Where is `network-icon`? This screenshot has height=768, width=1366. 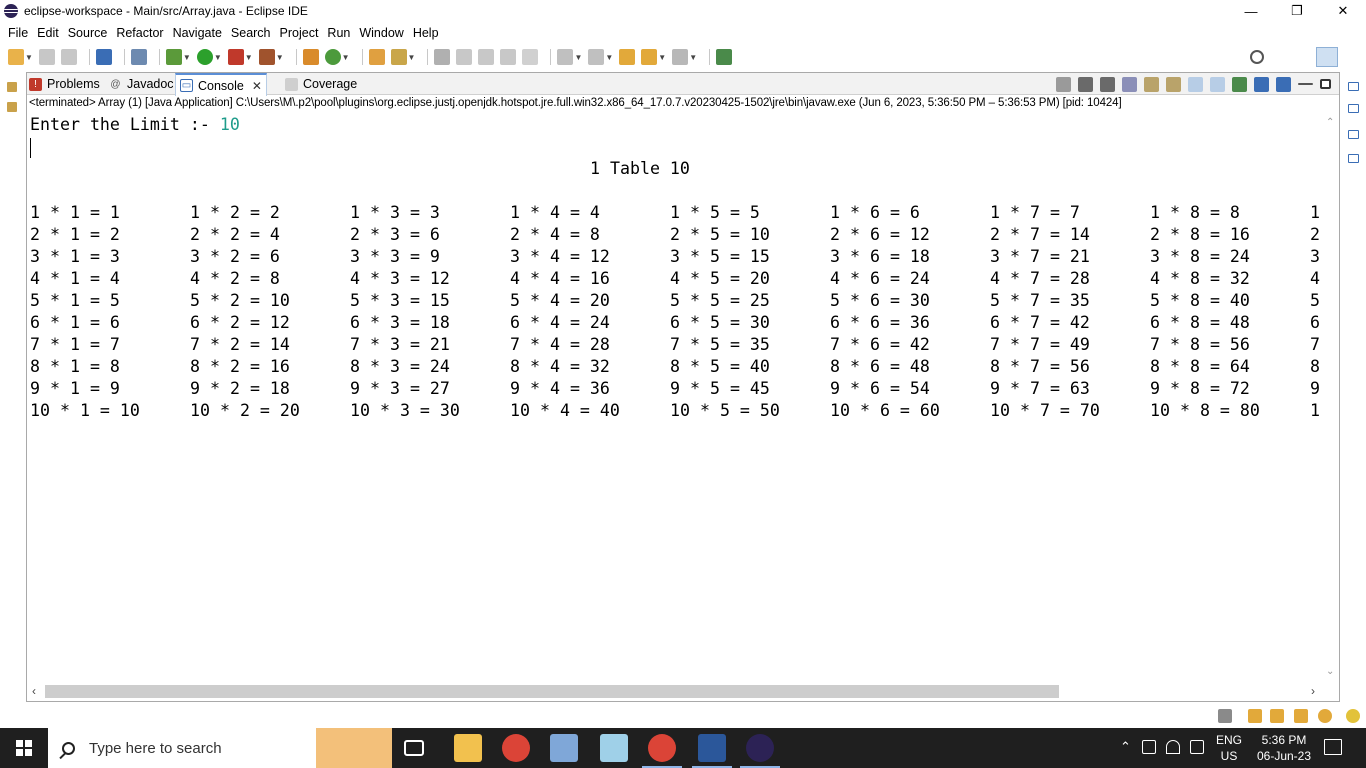 network-icon is located at coordinates (1149, 747).